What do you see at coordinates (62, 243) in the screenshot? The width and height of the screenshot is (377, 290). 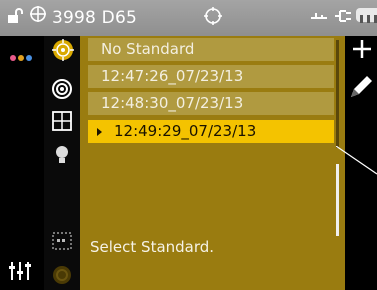 I see `dashed-box-icon` at bounding box center [62, 243].